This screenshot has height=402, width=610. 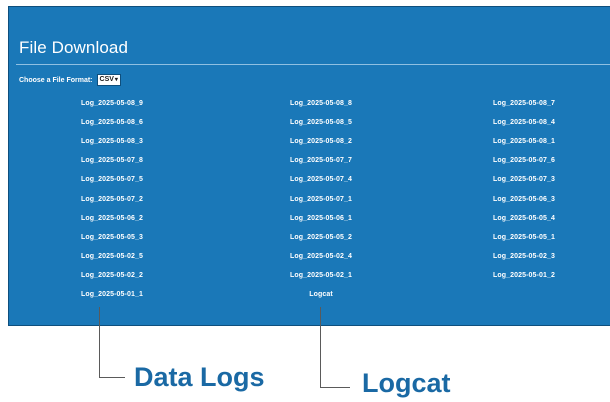 What do you see at coordinates (112, 179) in the screenshot?
I see `log-file-link: Log_2025-05-07_5` at bounding box center [112, 179].